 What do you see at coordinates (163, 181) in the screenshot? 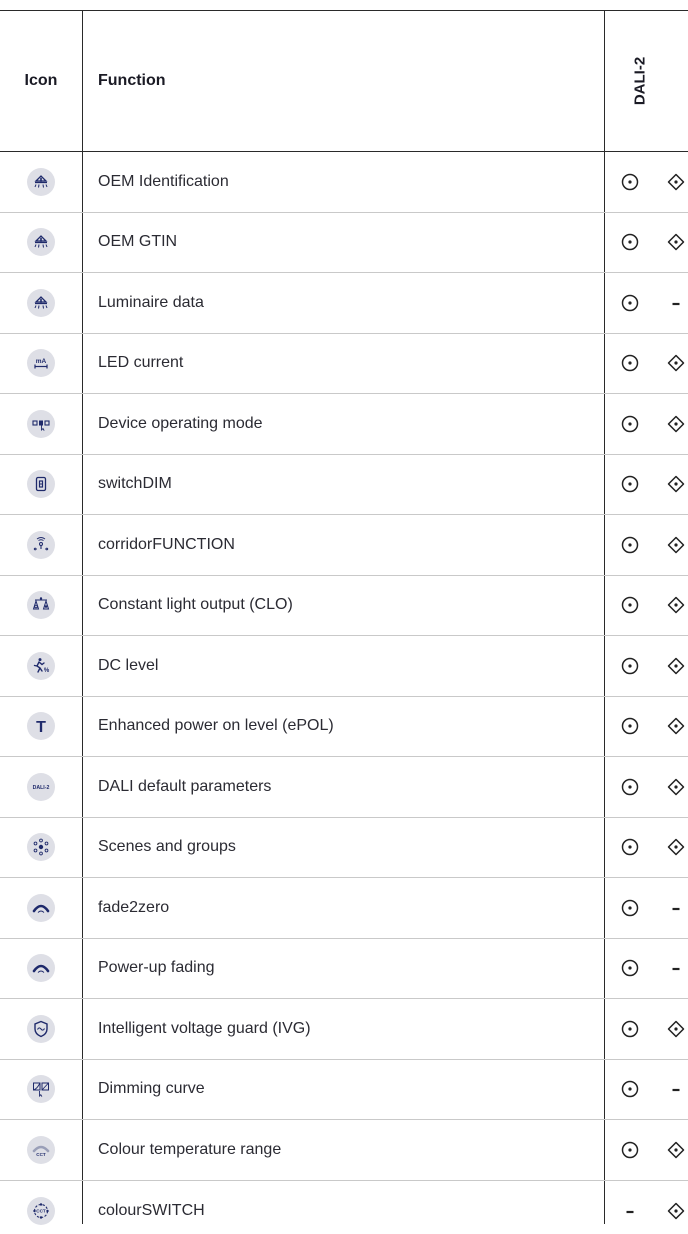
I see `function-label: OEM Identification` at bounding box center [163, 181].